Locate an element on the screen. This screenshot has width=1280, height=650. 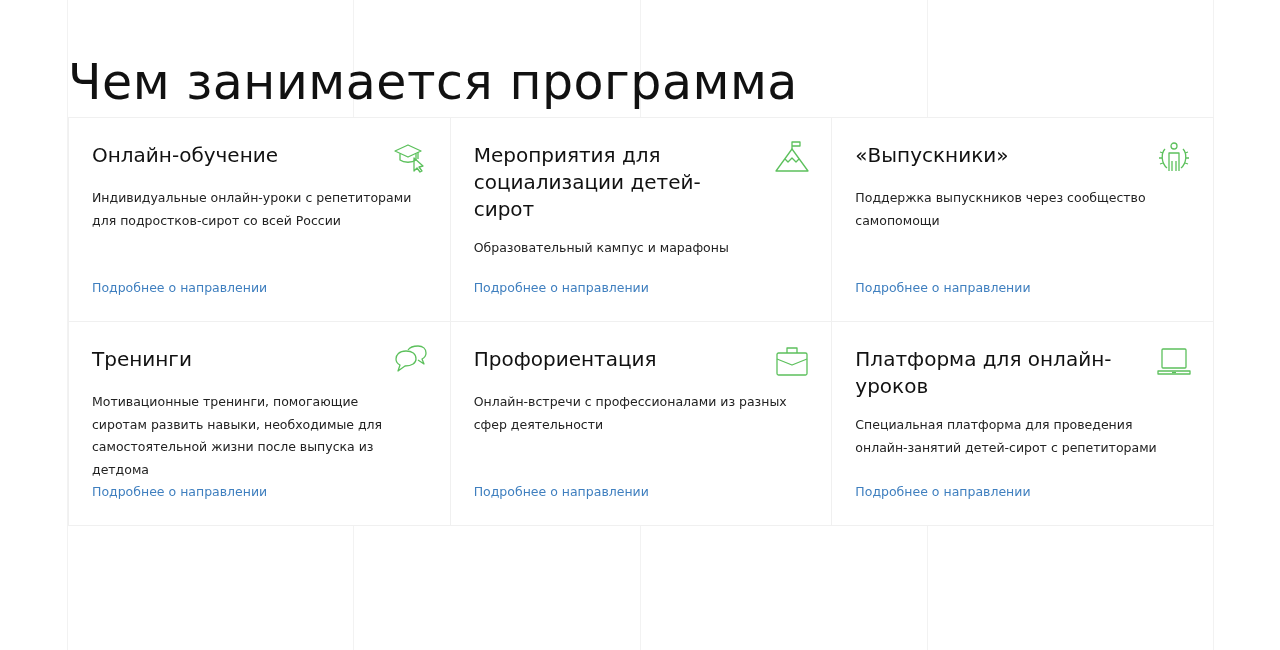
person-laurel-icon is located at coordinates (1174, 157).